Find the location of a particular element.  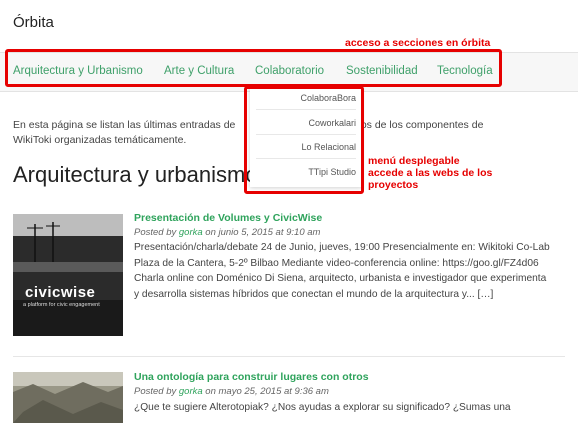

civicwise-tagline: a platform for civic engagement is located at coordinates (61, 305).